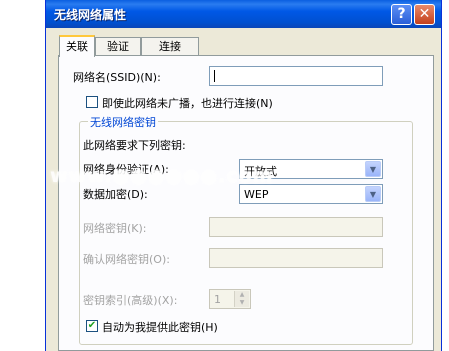 This screenshot has height=351, width=449. I want to click on spin-up-icon: ▲, so click(242, 295).